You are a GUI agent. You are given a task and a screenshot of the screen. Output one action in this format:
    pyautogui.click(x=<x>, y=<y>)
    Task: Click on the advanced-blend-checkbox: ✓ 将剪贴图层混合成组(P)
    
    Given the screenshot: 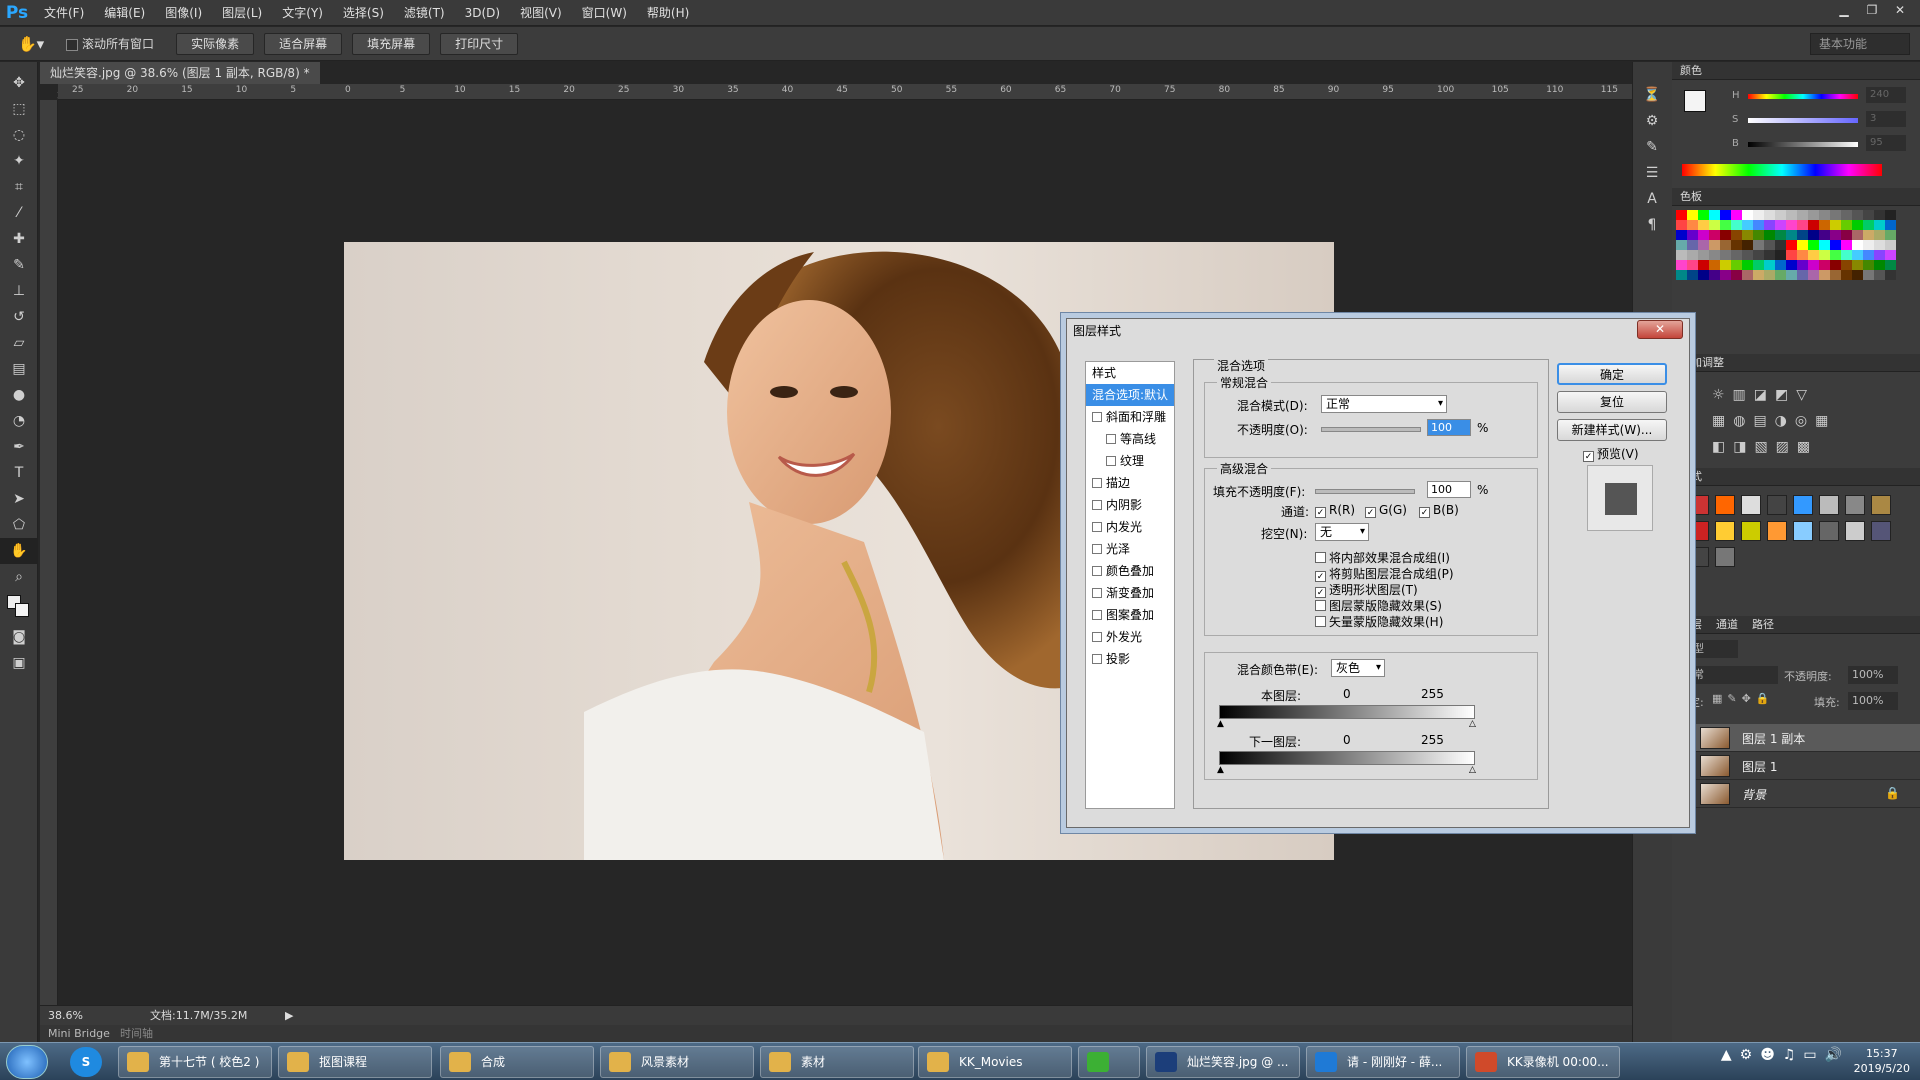 What is the action you would take?
    pyautogui.click(x=1384, y=573)
    